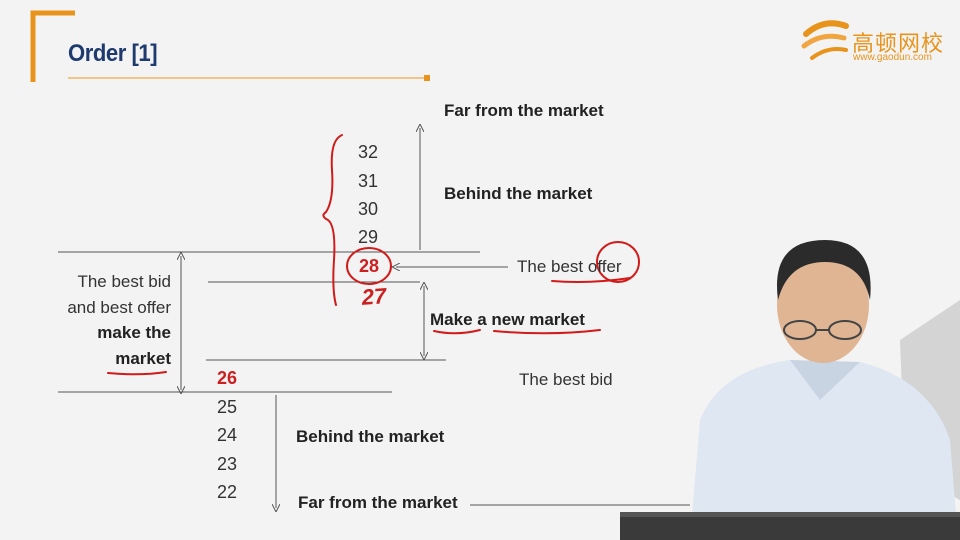 This screenshot has width=960, height=540. I want to click on side-note-line4: market, so click(143, 358).